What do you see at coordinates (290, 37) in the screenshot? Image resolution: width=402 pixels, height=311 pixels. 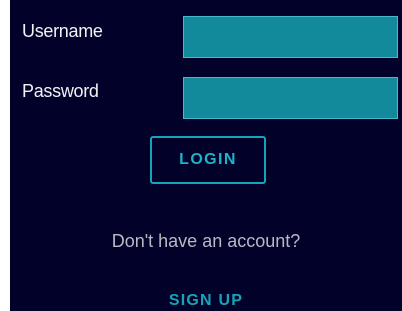 I see `username-field` at bounding box center [290, 37].